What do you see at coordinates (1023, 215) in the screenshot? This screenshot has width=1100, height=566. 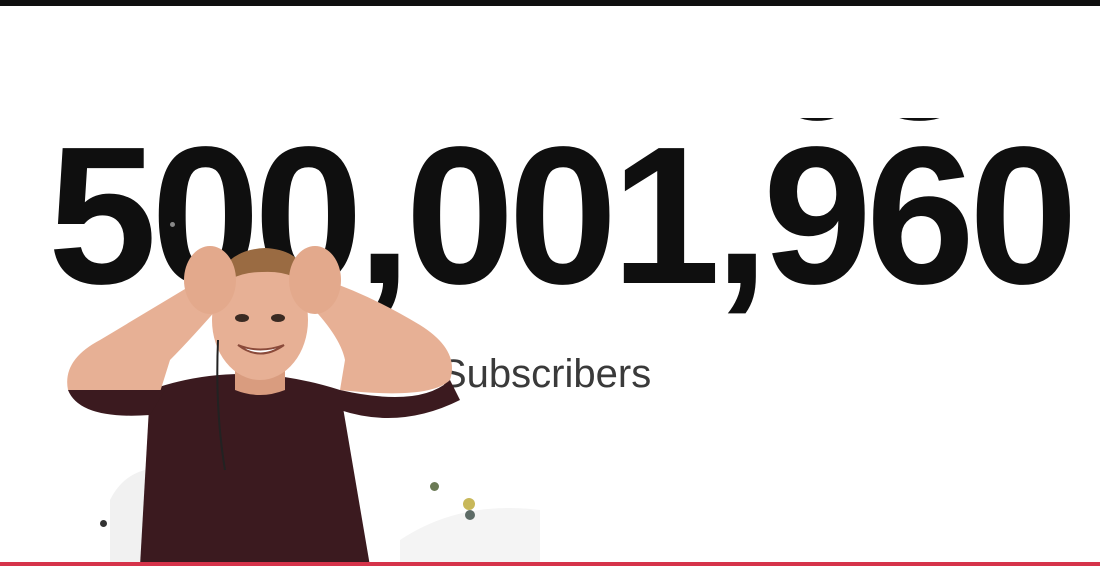 I see `counter-suffix: 0` at bounding box center [1023, 215].